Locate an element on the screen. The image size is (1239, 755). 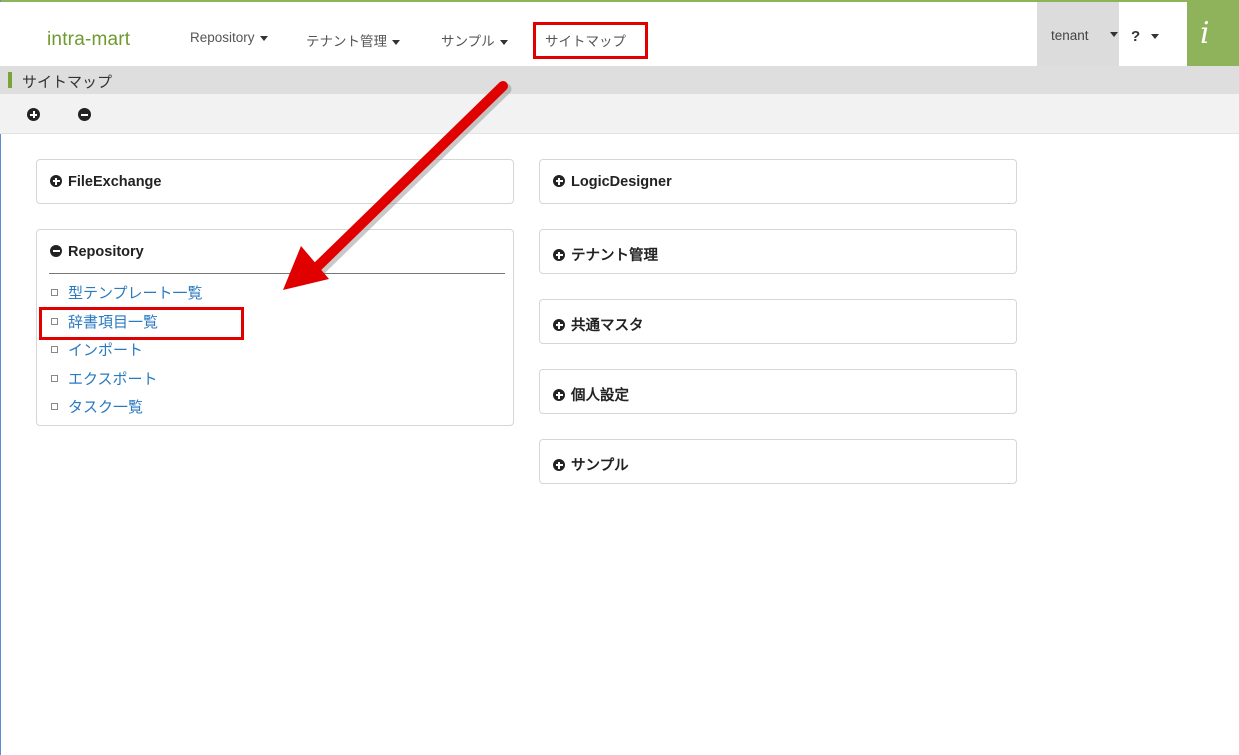
dictionary-highlight-annotation is located at coordinates (141, 323).